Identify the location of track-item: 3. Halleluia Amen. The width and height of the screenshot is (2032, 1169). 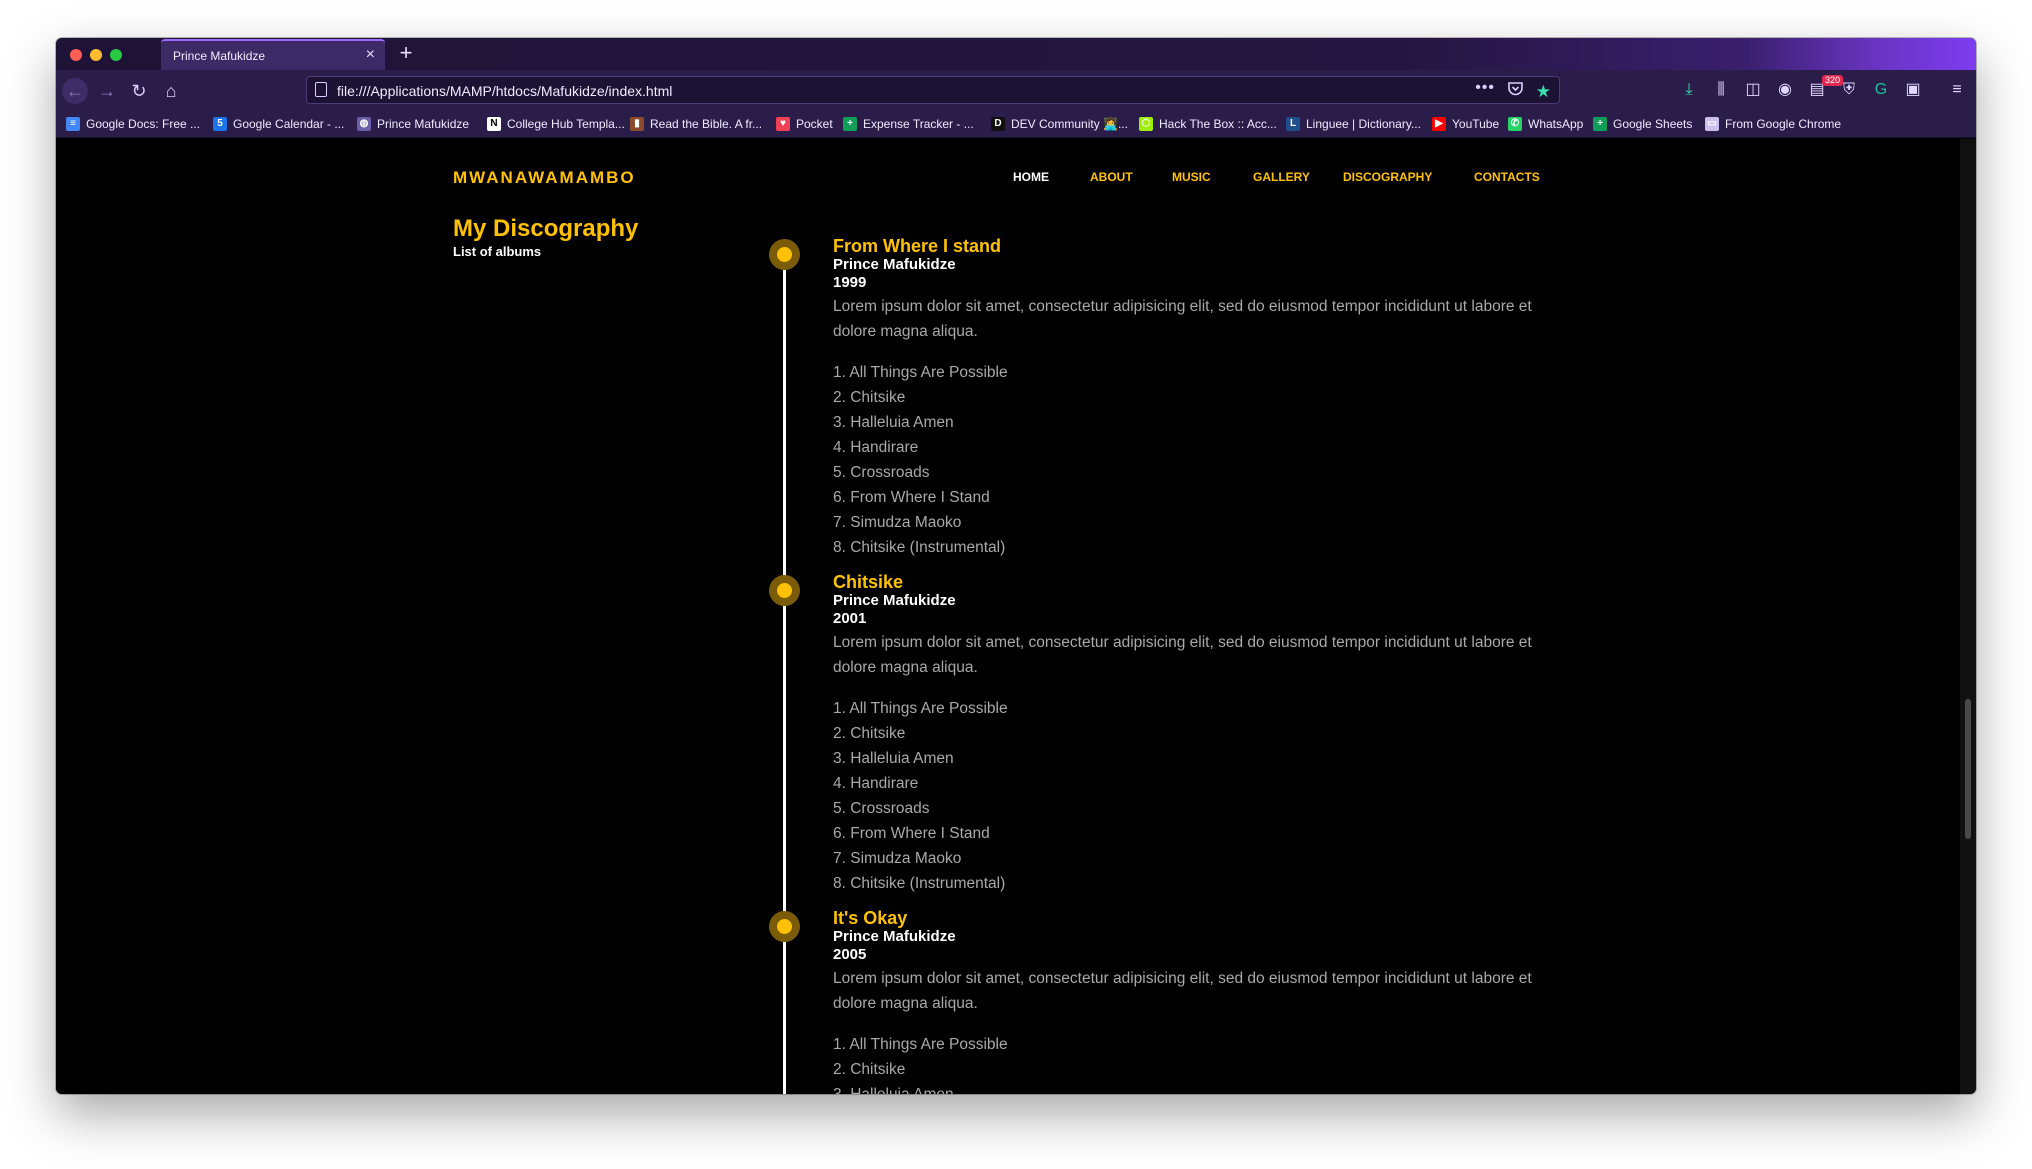
(1203, 1088).